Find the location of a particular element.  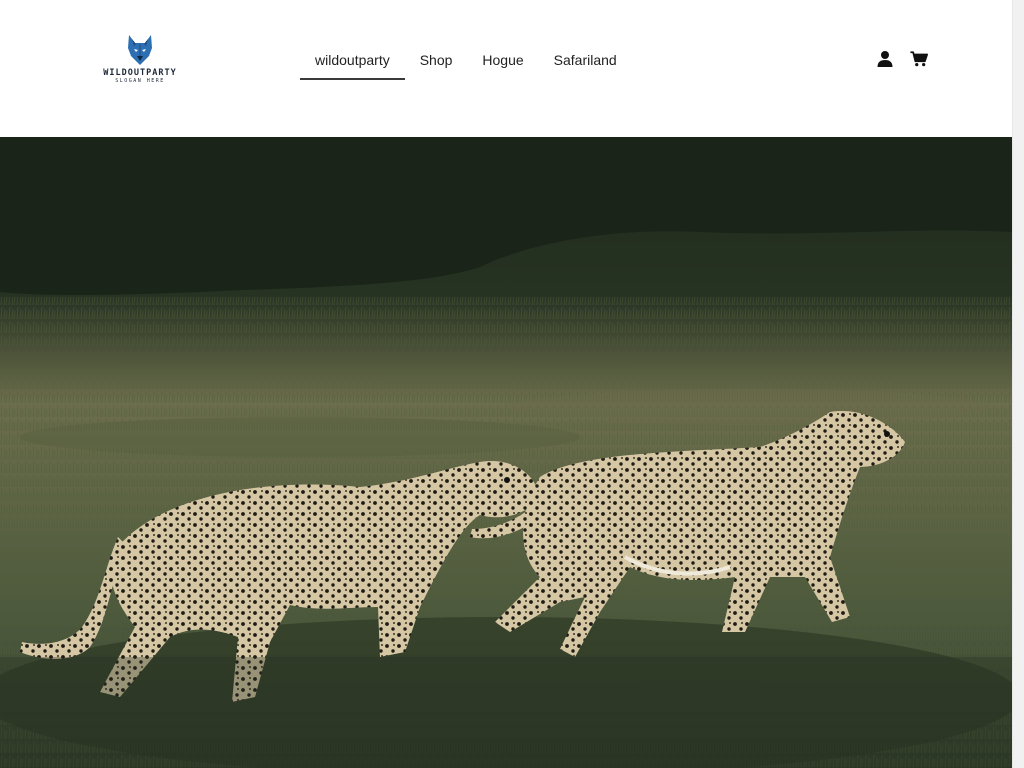

nav-item-hogue: Hogue is located at coordinates (502, 61).